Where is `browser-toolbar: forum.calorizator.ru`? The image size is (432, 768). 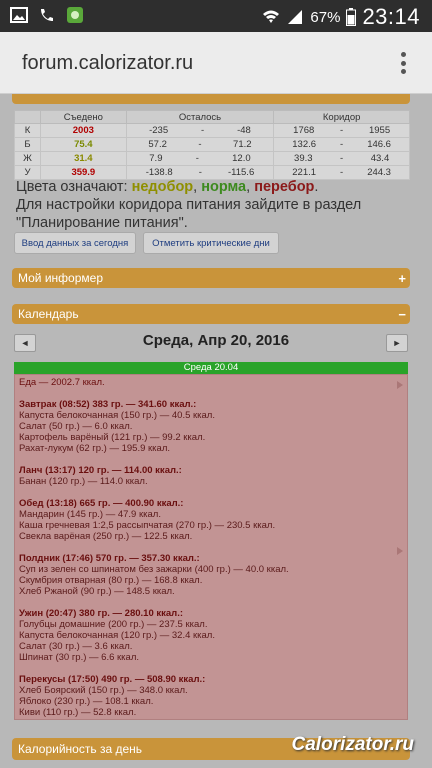
browser-toolbar: forum.calorizator.ru is located at coordinates (216, 63).